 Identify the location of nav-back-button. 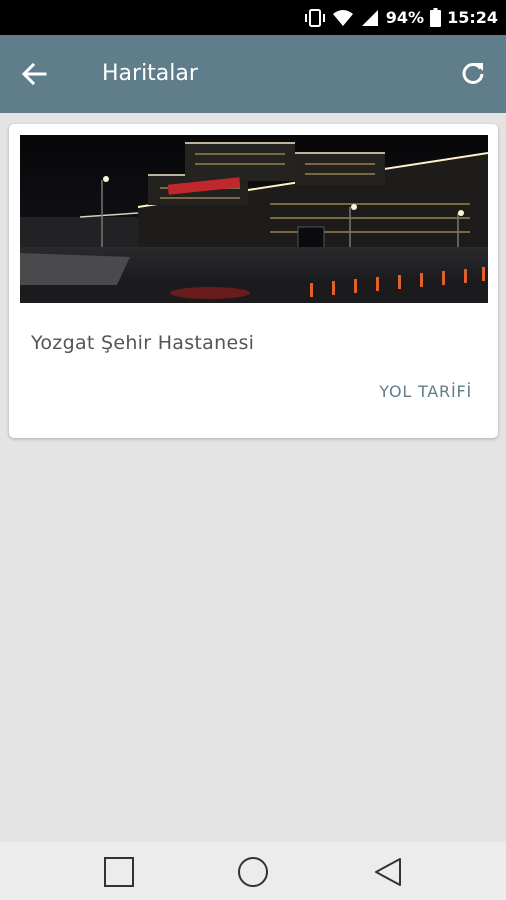
(388, 872).